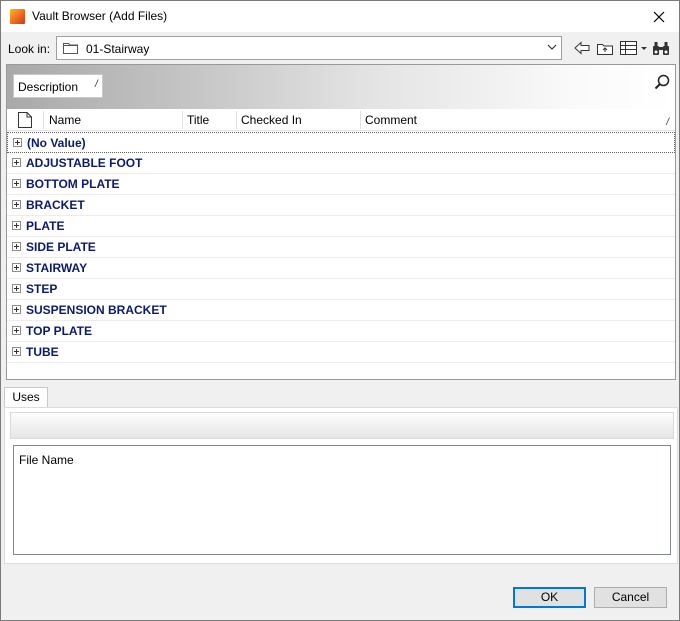 This screenshot has height=621, width=680. I want to click on uses-toolbar, so click(342, 425).